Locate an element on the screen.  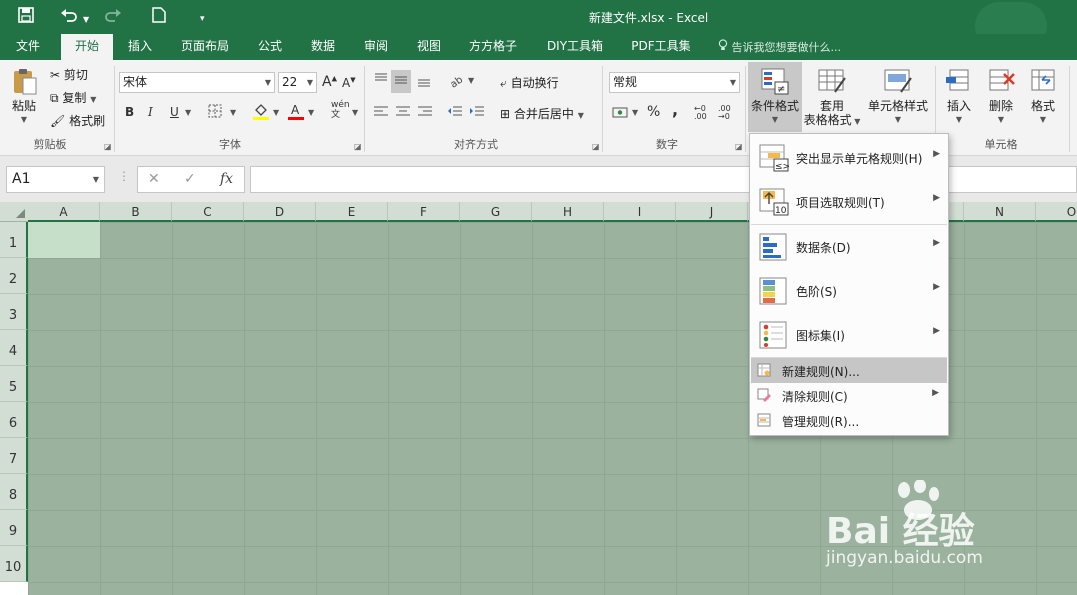
row-header: 1 is located at coordinates (14, 240).